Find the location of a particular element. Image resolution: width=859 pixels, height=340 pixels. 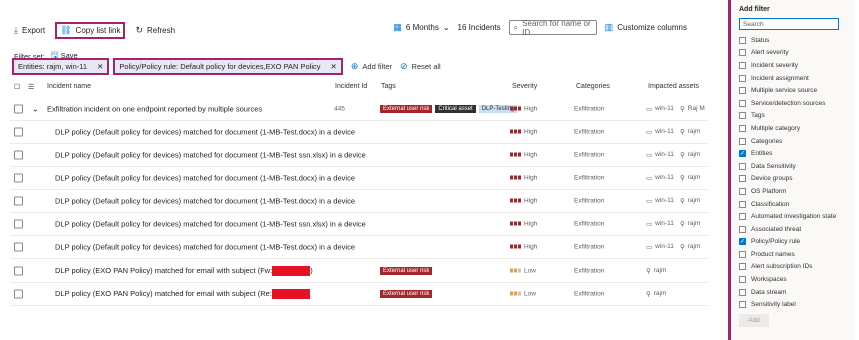

filter-search-input: Search is located at coordinates (789, 24).